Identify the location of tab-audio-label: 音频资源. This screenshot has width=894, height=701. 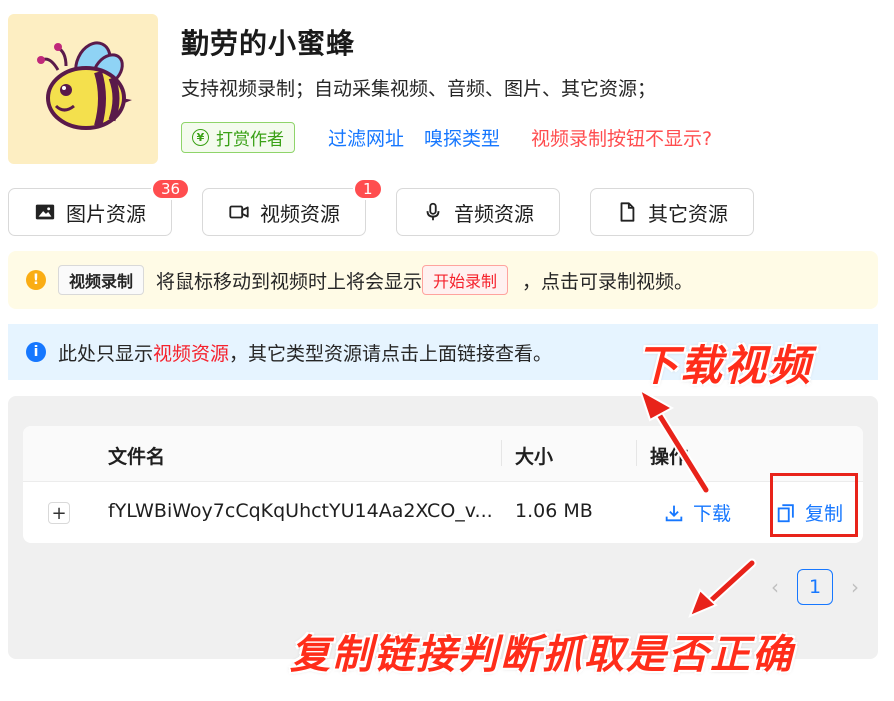
(494, 213).